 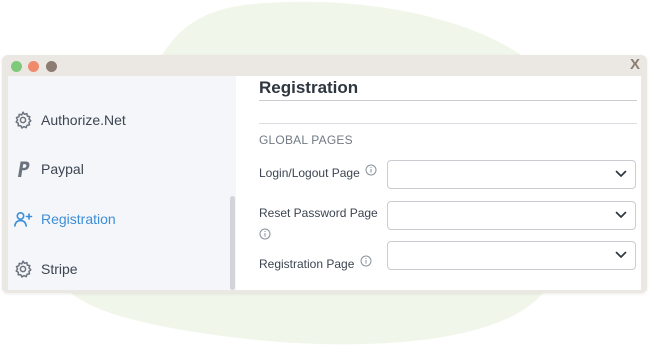 I want to click on sidebar-item-registration: Registration, so click(x=64, y=219).